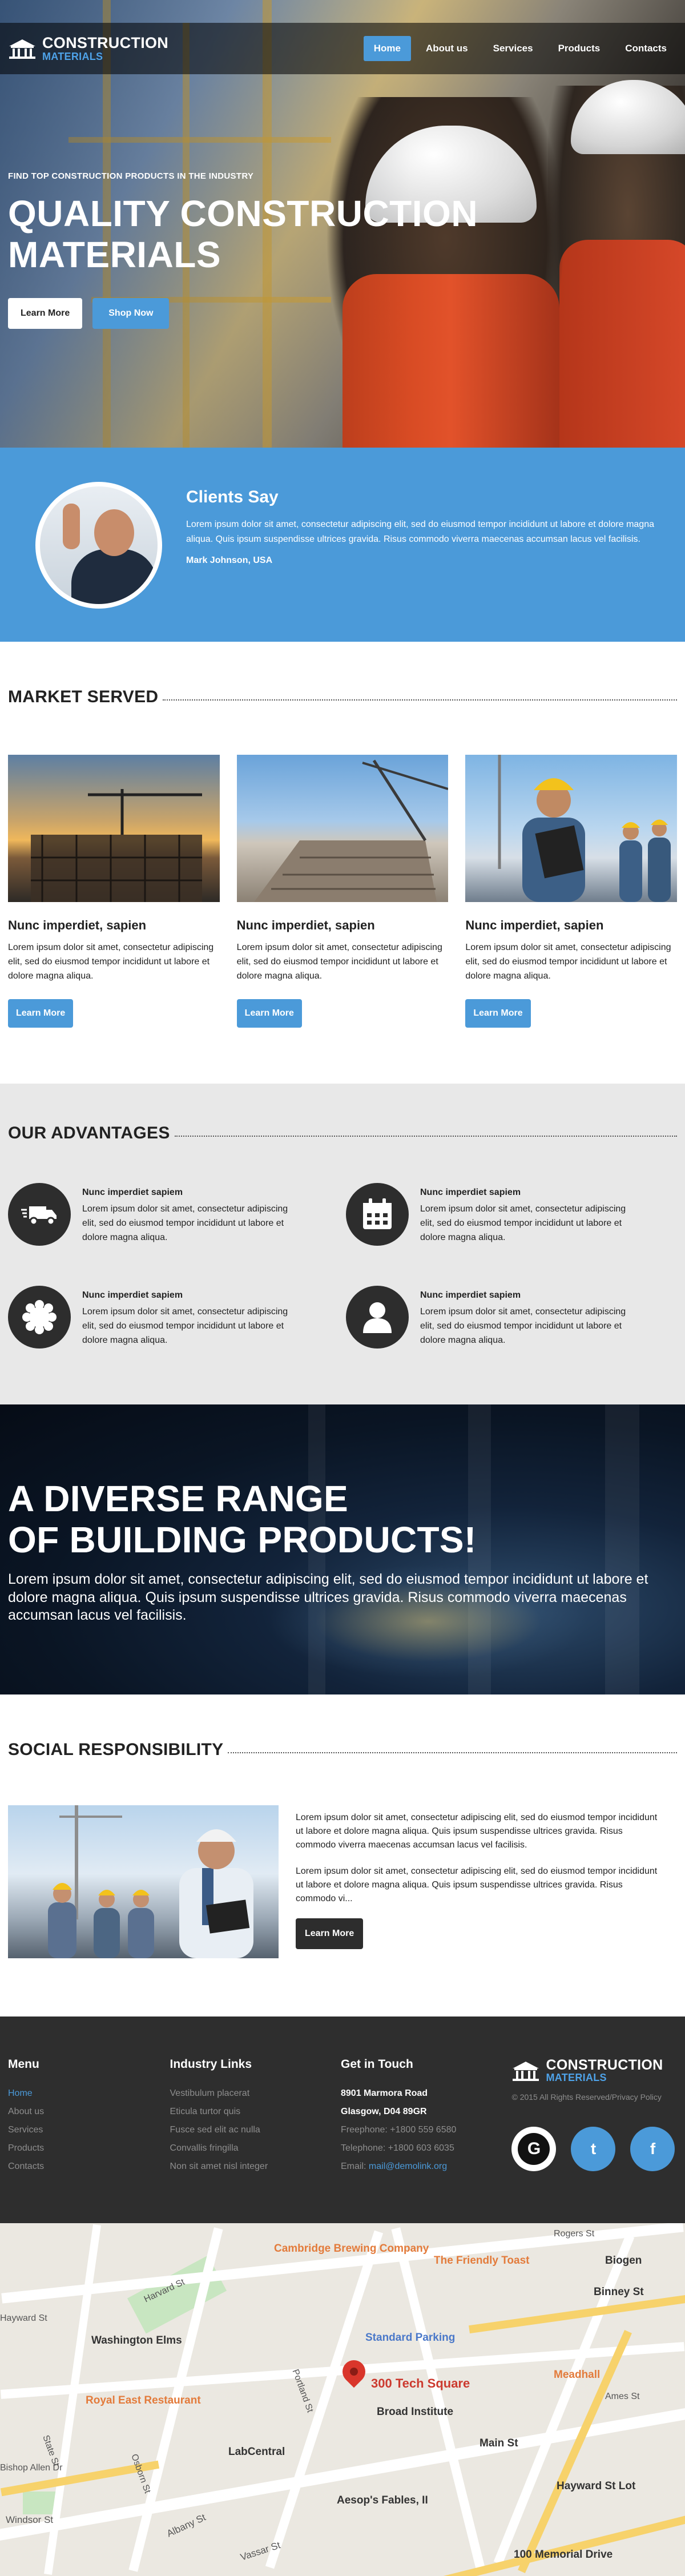  What do you see at coordinates (355, 2166) in the screenshot?
I see `email-label: Email:` at bounding box center [355, 2166].